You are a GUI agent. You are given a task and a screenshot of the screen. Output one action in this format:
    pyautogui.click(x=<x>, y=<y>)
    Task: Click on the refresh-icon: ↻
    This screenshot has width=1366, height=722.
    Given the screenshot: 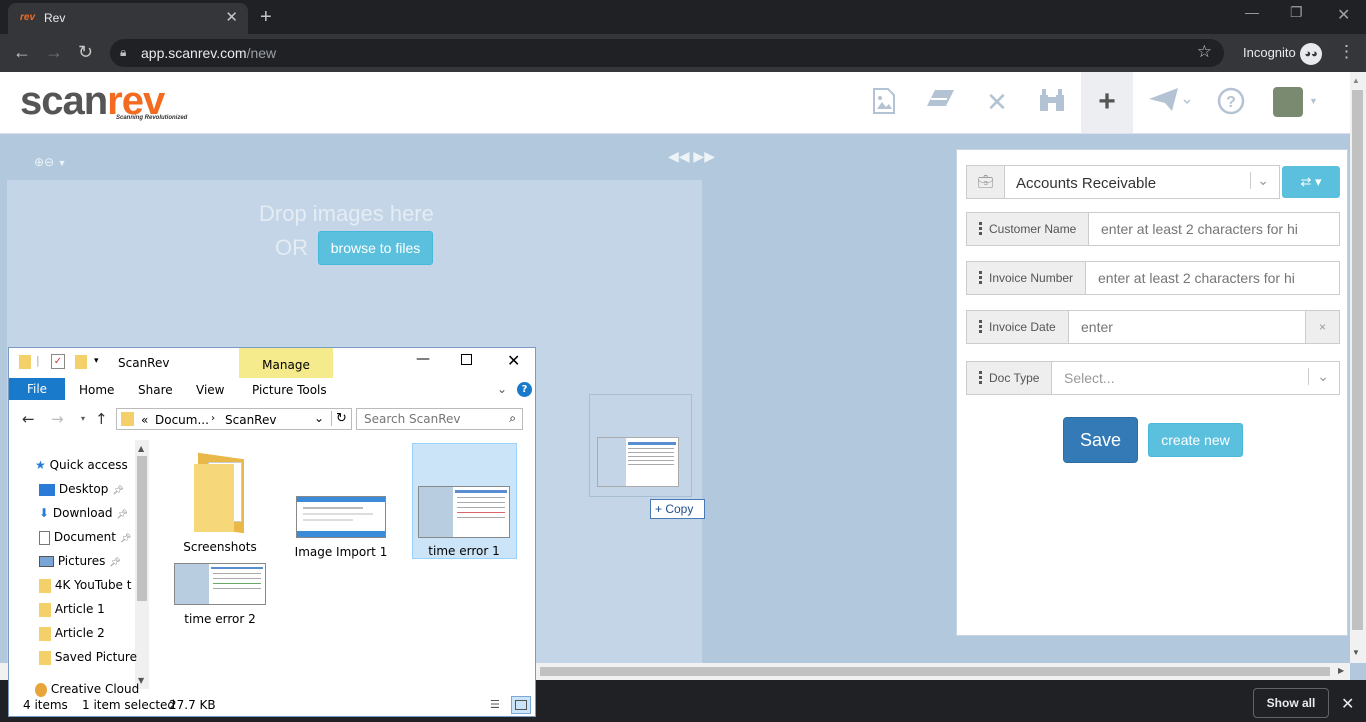 What is the action you would take?
    pyautogui.click(x=339, y=418)
    